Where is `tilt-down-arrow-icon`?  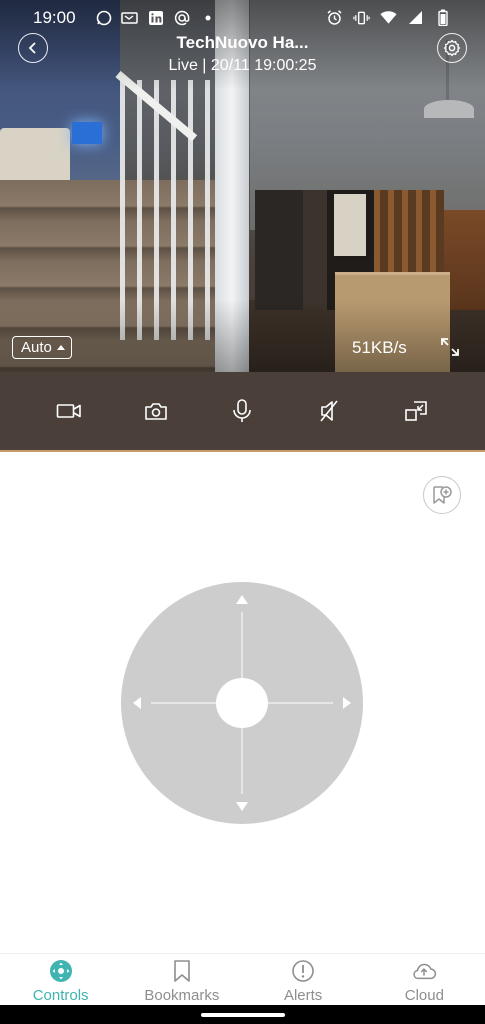
tilt-down-arrow-icon is located at coordinates (242, 806).